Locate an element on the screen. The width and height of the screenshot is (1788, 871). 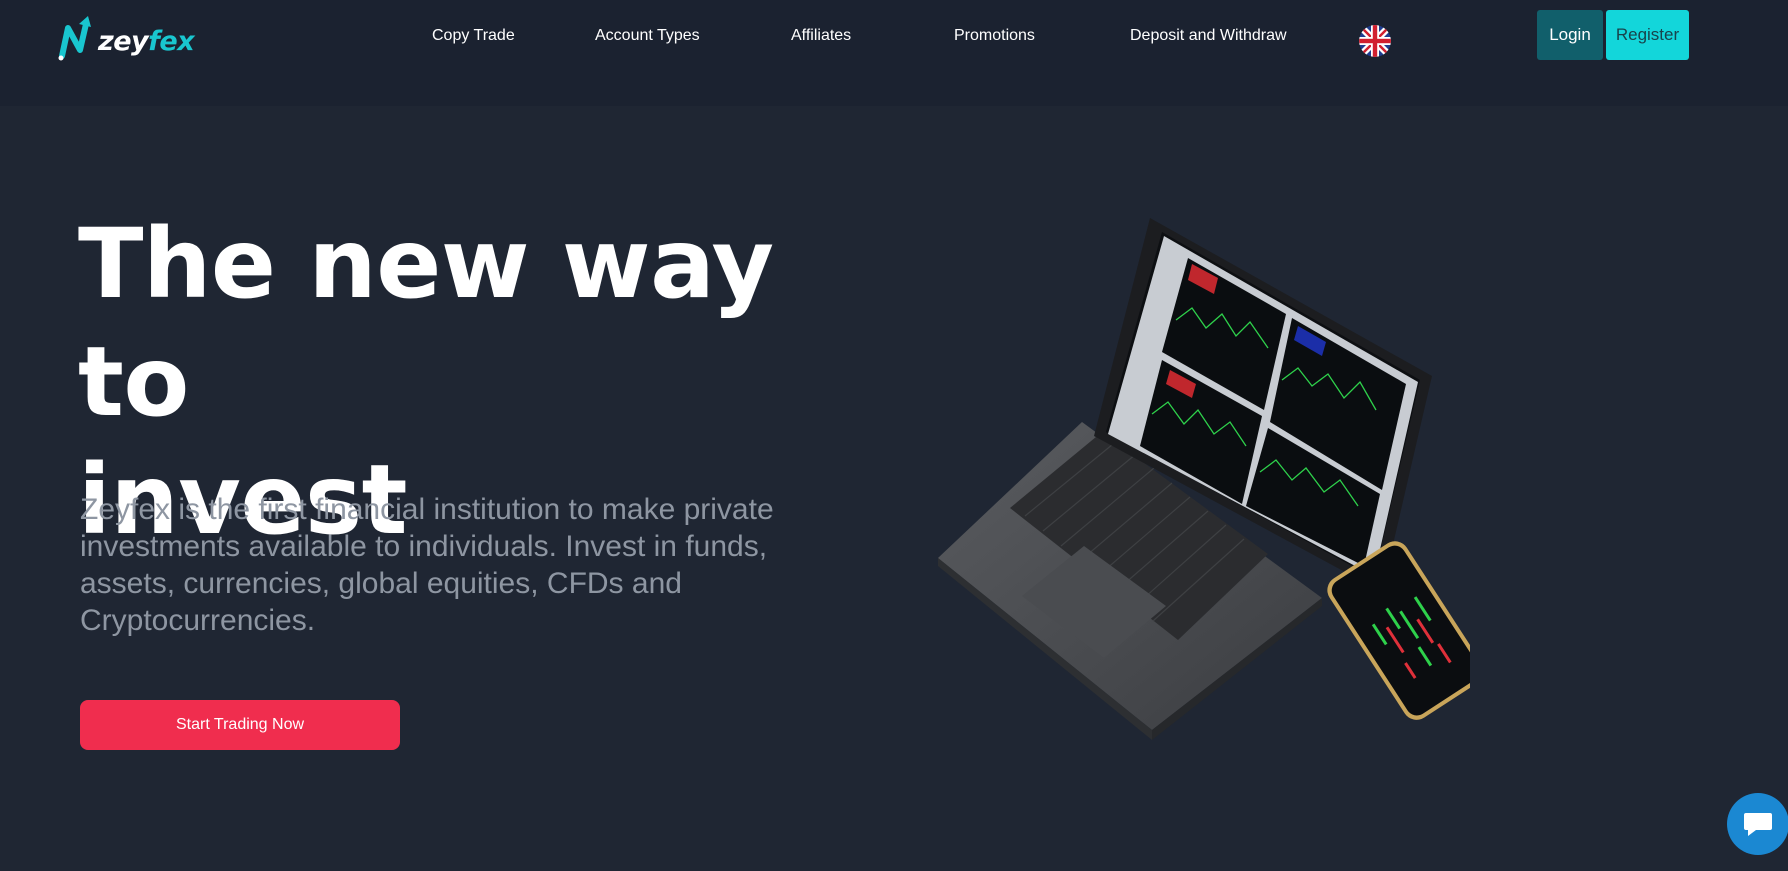
login-button: Login is located at coordinates (1570, 35).